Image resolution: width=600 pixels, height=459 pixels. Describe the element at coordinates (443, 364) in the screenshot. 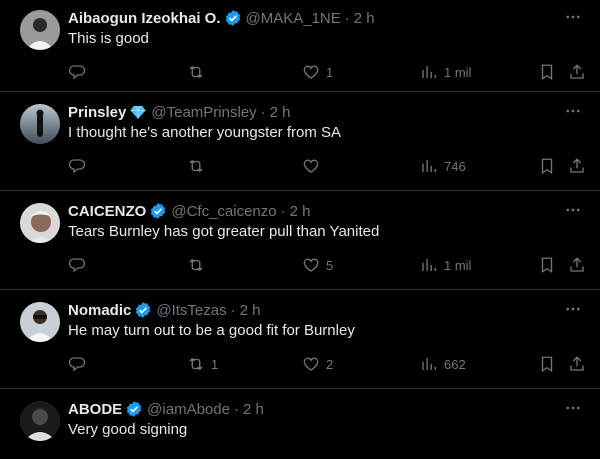

I see `views-button: 662` at that location.